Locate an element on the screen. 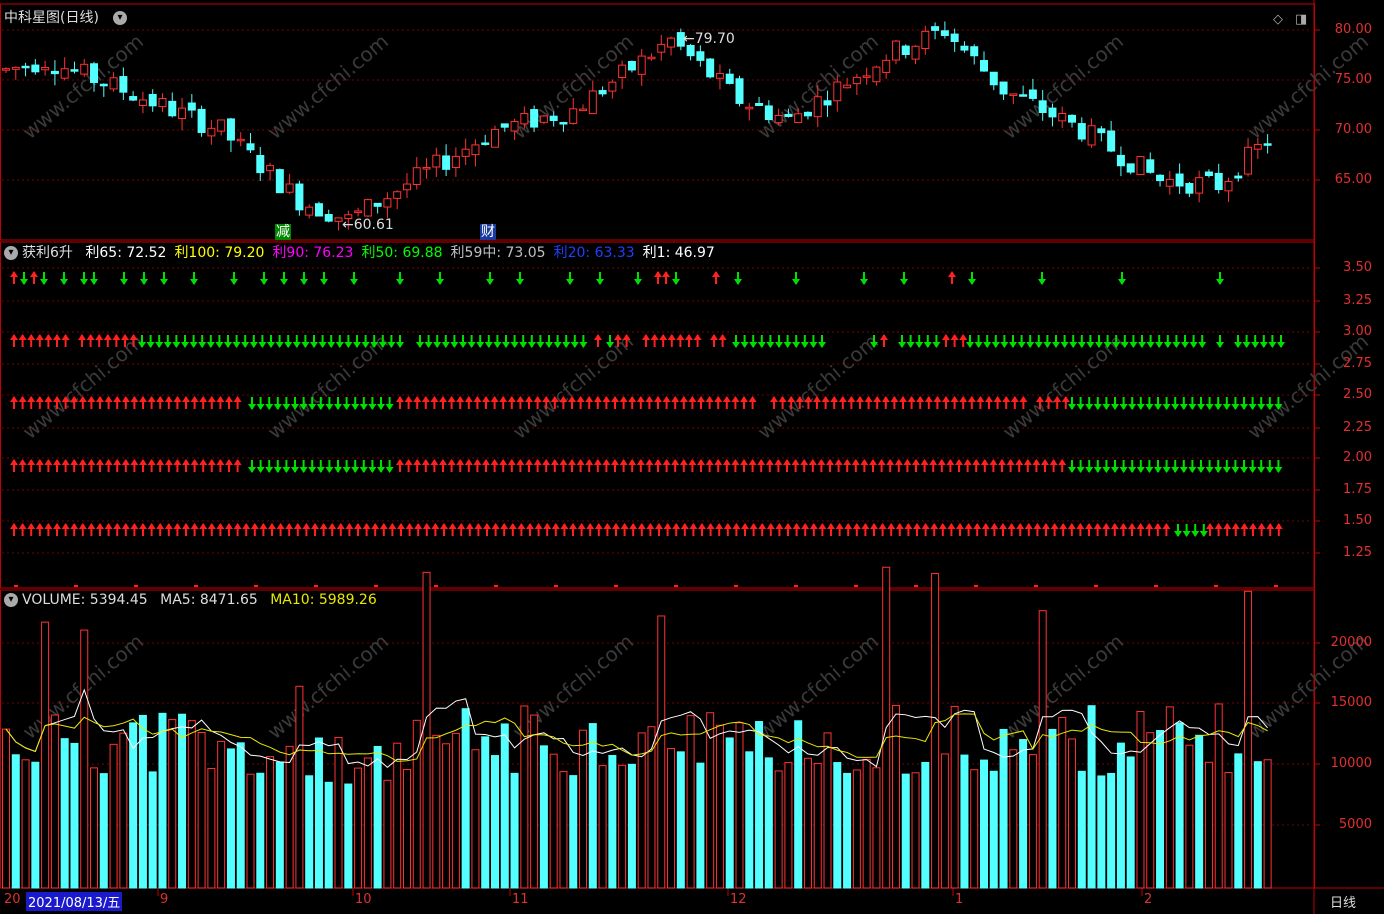 The image size is (1384, 914). tag-finance: 财 is located at coordinates (488, 232).